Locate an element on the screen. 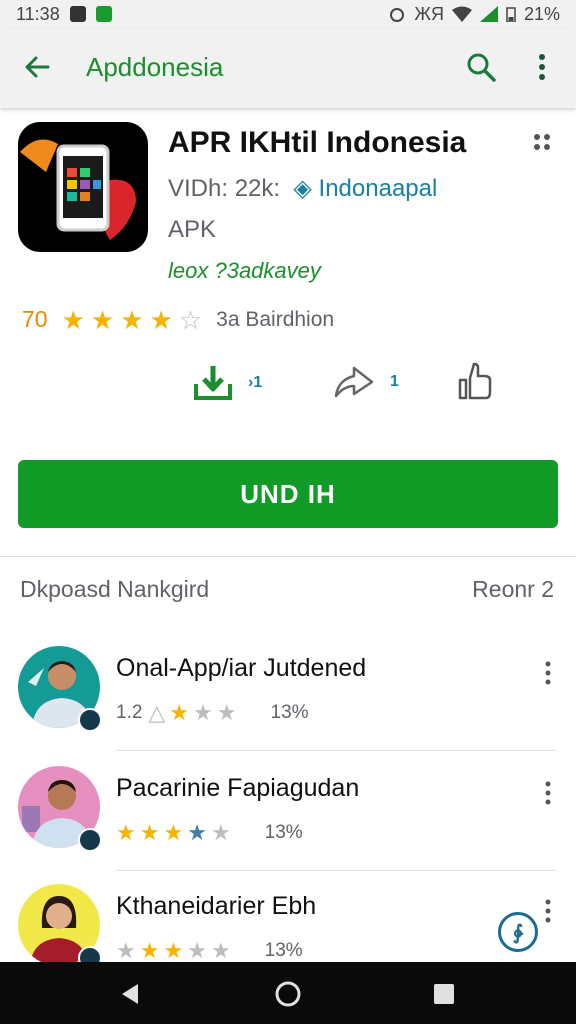  reviews-section-title: Dkpoasd Nankgird is located at coordinates (115, 589).